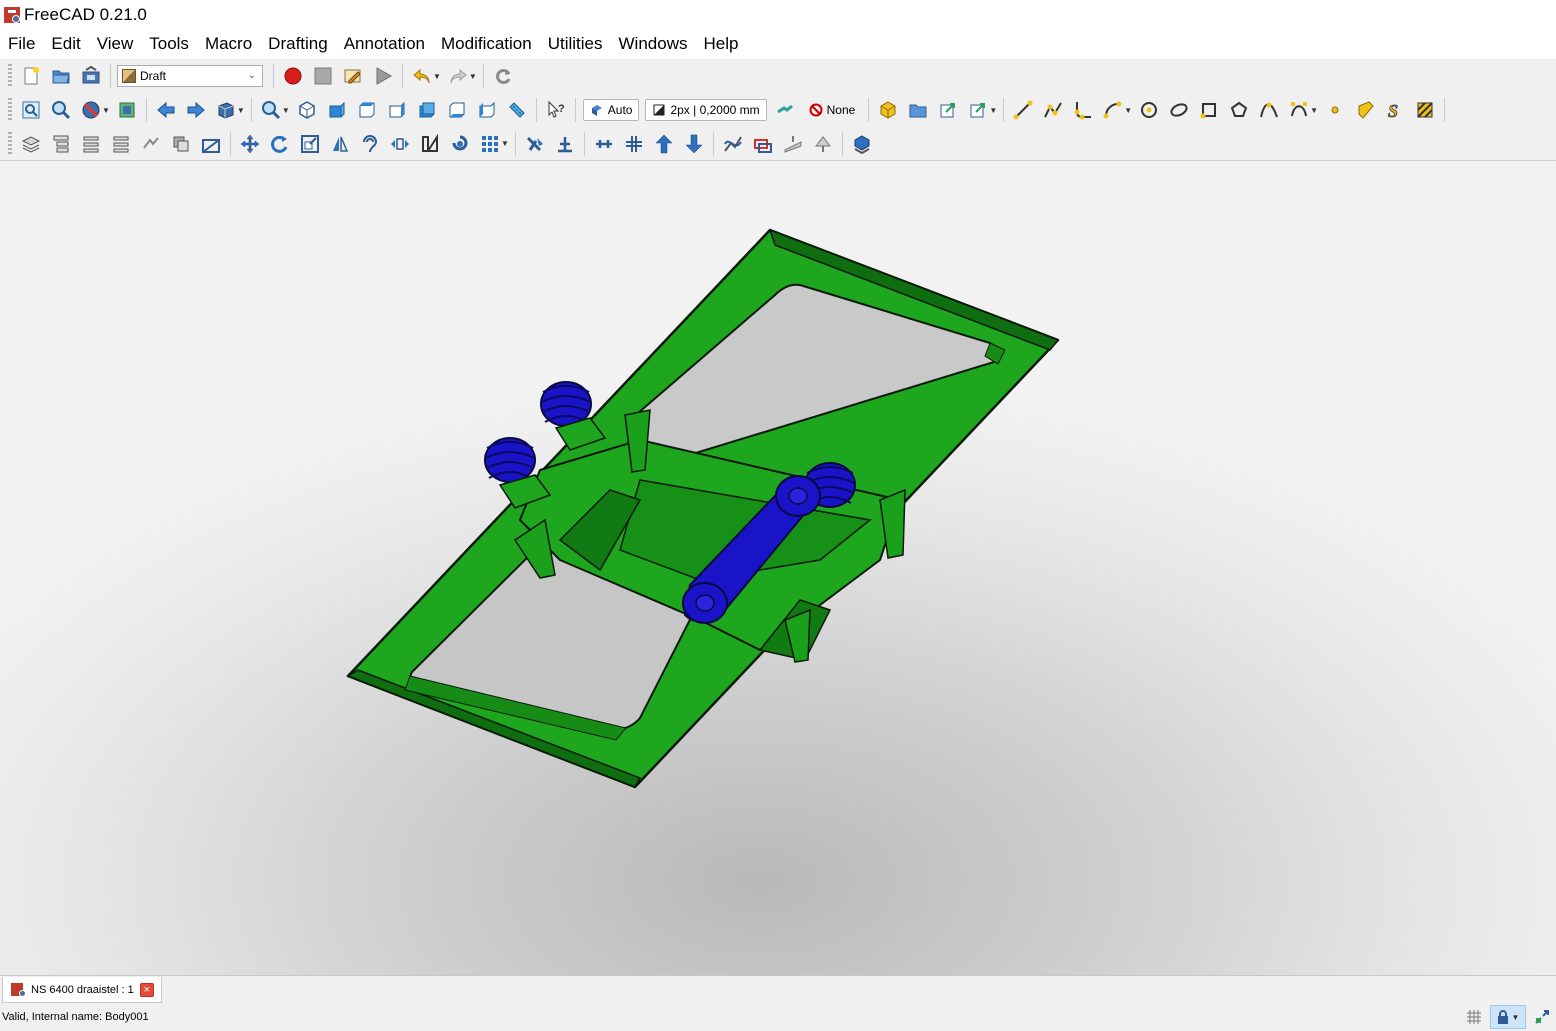 This screenshot has width=1556, height=1031. I want to click on draft-hatch-button, so click(1425, 110).